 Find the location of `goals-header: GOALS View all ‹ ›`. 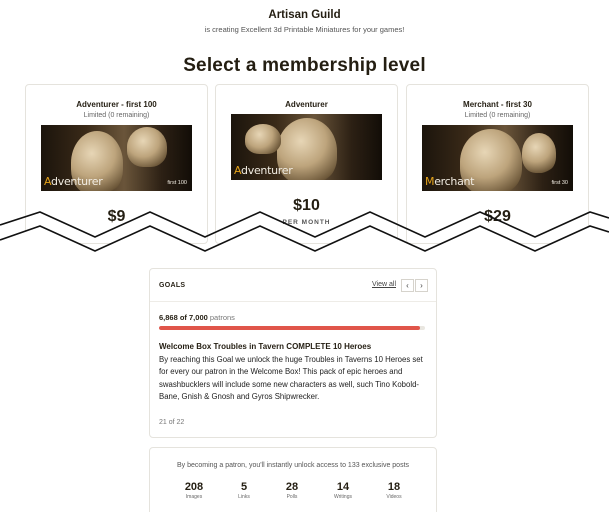

goals-header: GOALS View all ‹ › is located at coordinates (293, 285).